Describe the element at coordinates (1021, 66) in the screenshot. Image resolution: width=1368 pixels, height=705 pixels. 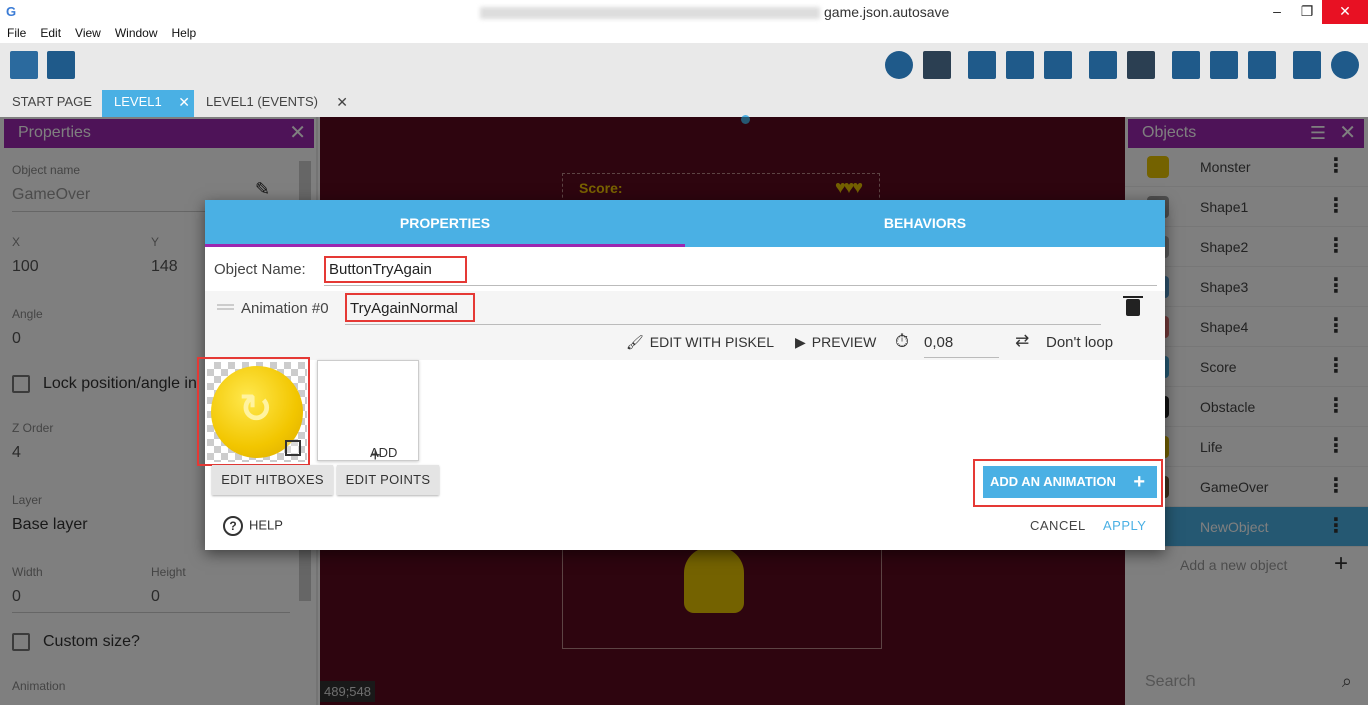
I see `objects-list-icon` at that location.